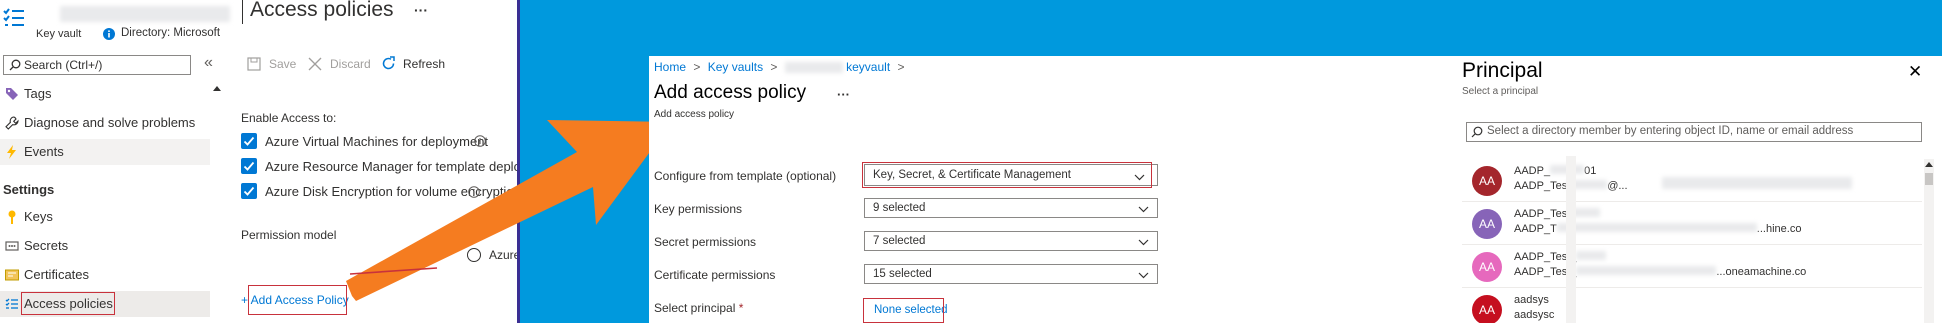  I want to click on key-permissions-select: 9 selected, so click(1011, 208).